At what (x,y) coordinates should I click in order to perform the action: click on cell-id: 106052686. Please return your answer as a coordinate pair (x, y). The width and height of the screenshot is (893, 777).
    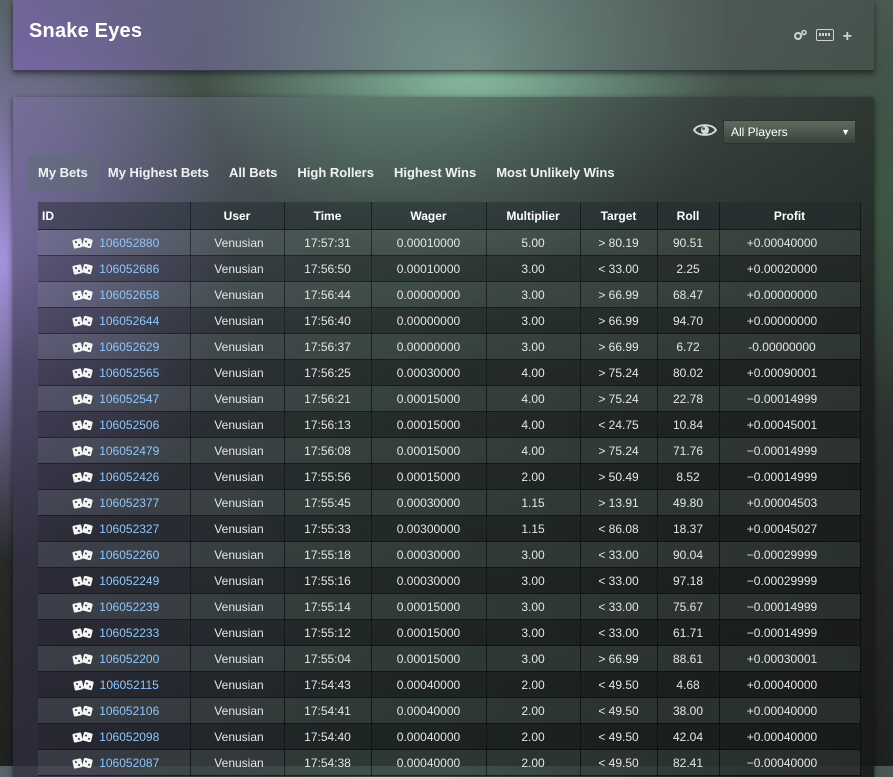
    Looking at the image, I should click on (114, 268).